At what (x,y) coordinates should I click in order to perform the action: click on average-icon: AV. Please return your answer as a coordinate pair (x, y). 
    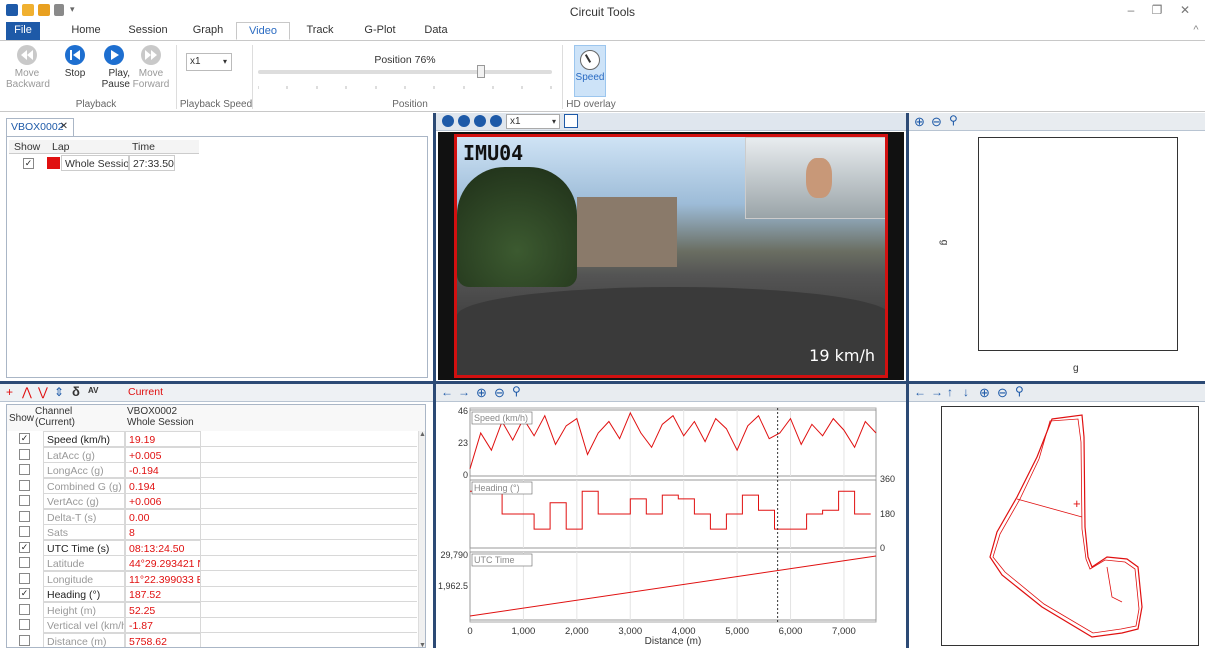
    Looking at the image, I should click on (93, 390).